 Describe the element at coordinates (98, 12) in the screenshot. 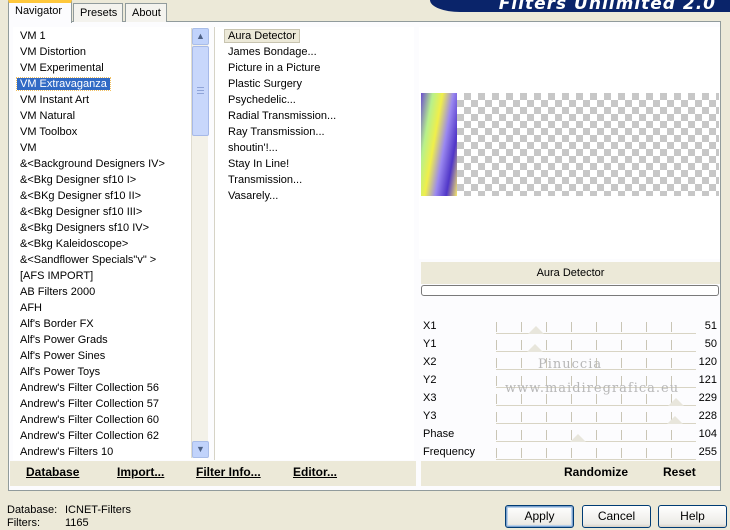

I see `tab-presets: Presets` at that location.